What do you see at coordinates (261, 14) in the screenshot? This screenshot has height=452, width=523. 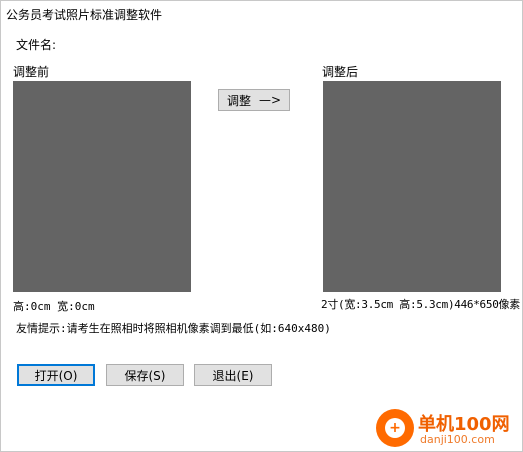 I see `title-bar: 公务员考试照片标准调整软件` at bounding box center [261, 14].